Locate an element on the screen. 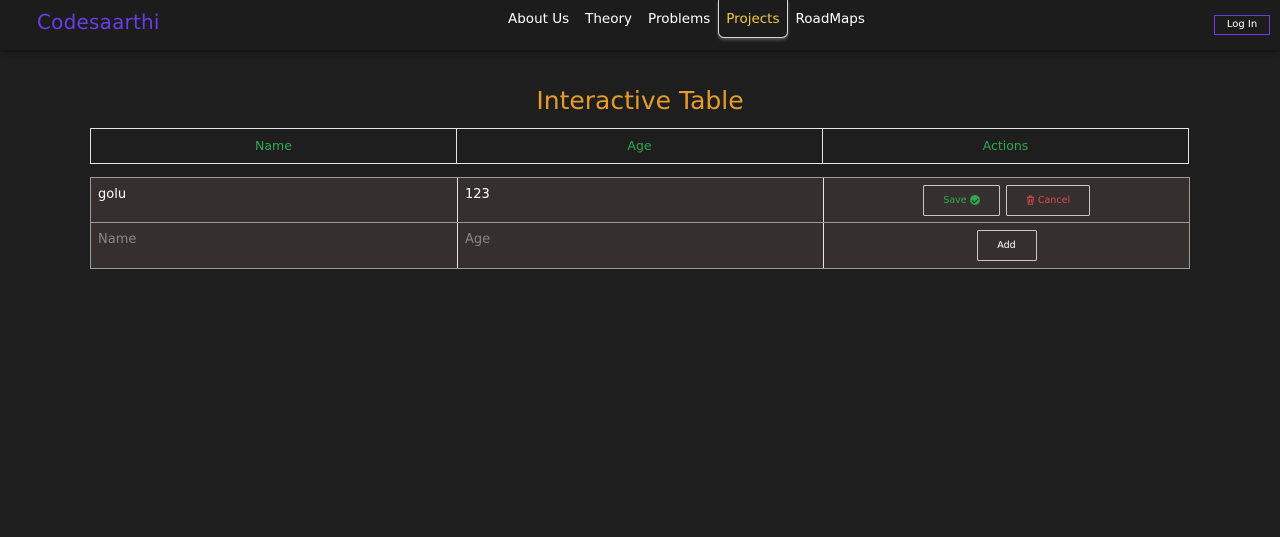  column-header-actions: Actions is located at coordinates (1005, 146).